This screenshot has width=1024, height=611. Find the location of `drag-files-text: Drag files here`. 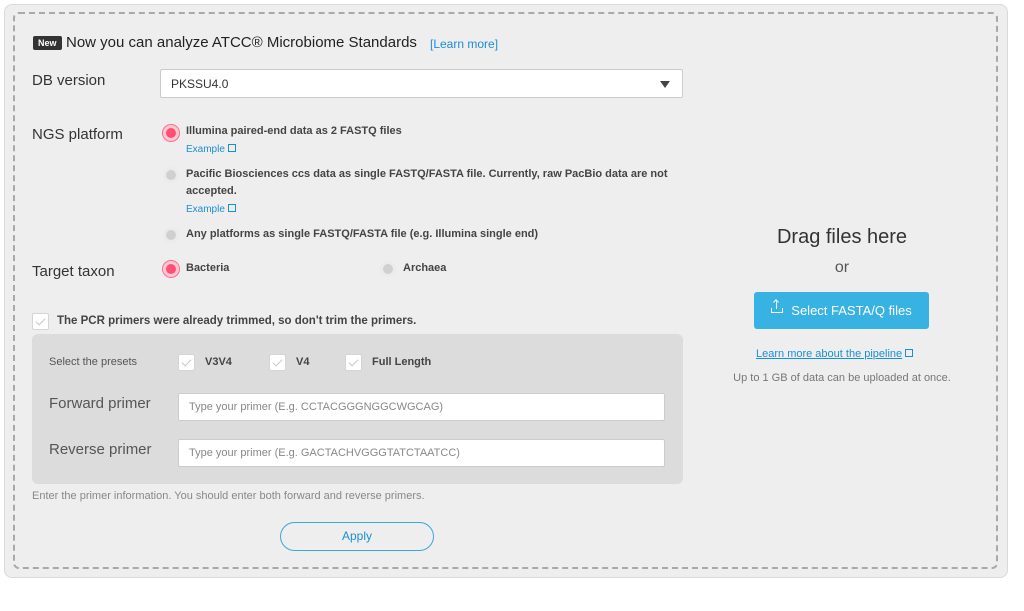

drag-files-text: Drag files here is located at coordinates (842, 237).